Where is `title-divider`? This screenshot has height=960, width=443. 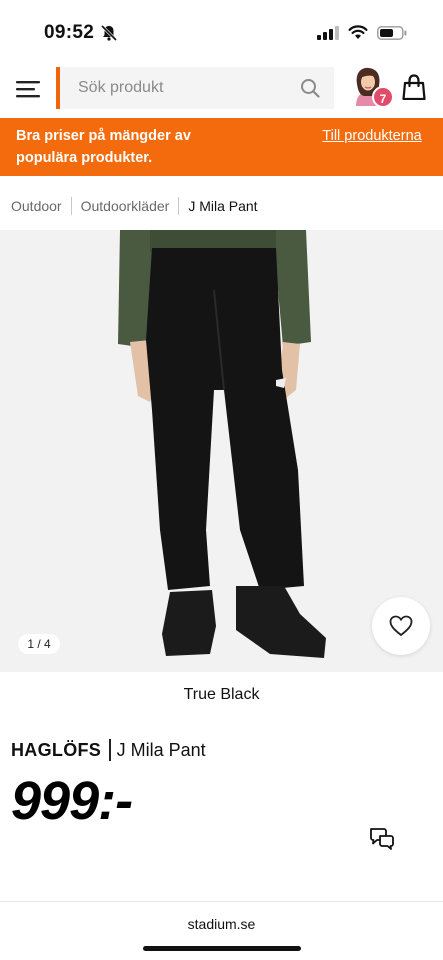 title-divider is located at coordinates (110, 750).